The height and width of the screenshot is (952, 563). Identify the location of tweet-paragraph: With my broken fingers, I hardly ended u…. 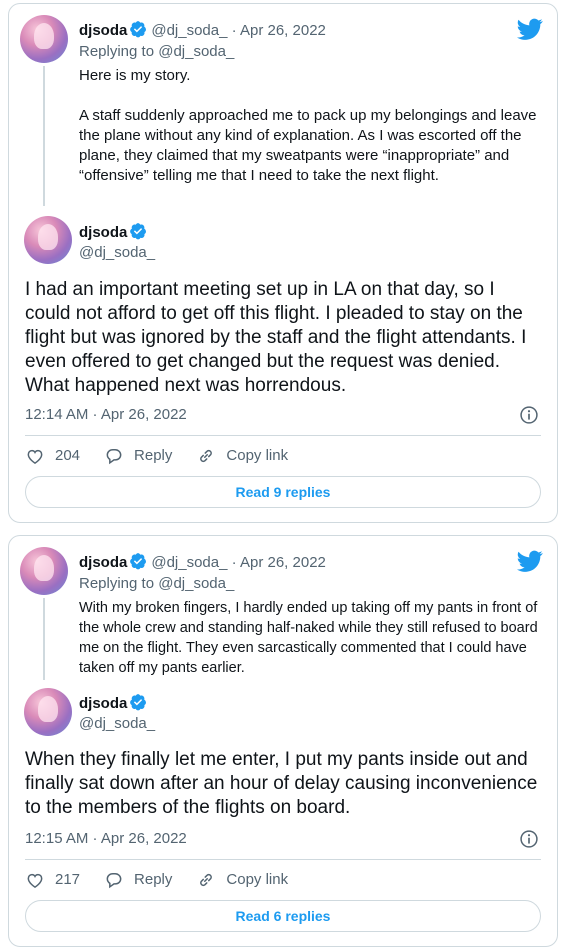
(308, 638).